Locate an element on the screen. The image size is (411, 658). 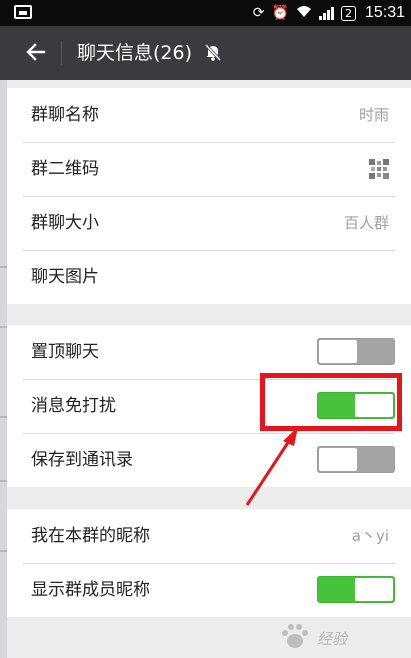
row-label: 群二维码 is located at coordinates (65, 169).